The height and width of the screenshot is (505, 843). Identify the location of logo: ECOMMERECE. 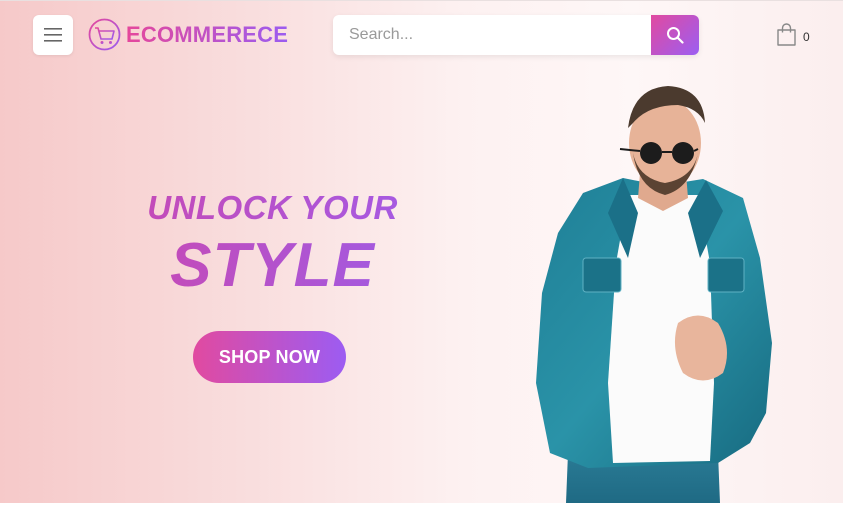
(188, 34).